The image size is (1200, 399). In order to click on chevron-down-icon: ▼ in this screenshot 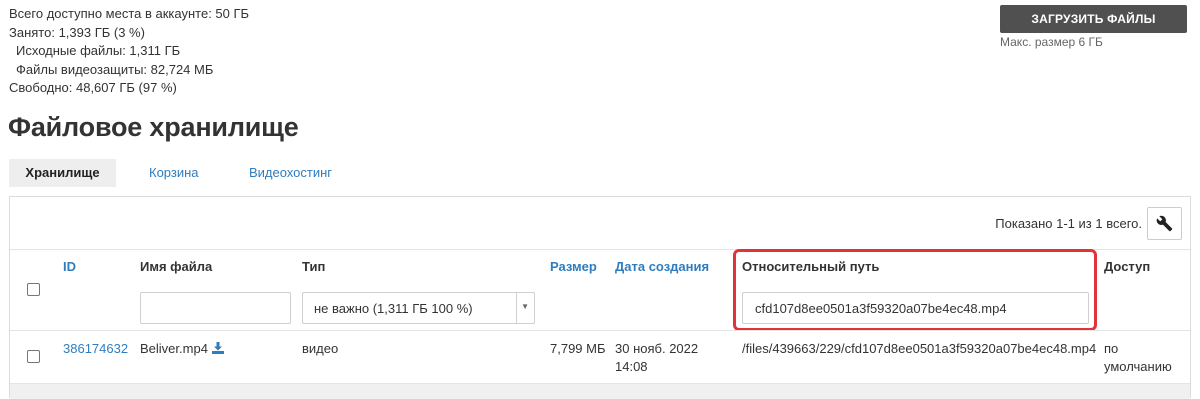, I will do `click(525, 306)`.